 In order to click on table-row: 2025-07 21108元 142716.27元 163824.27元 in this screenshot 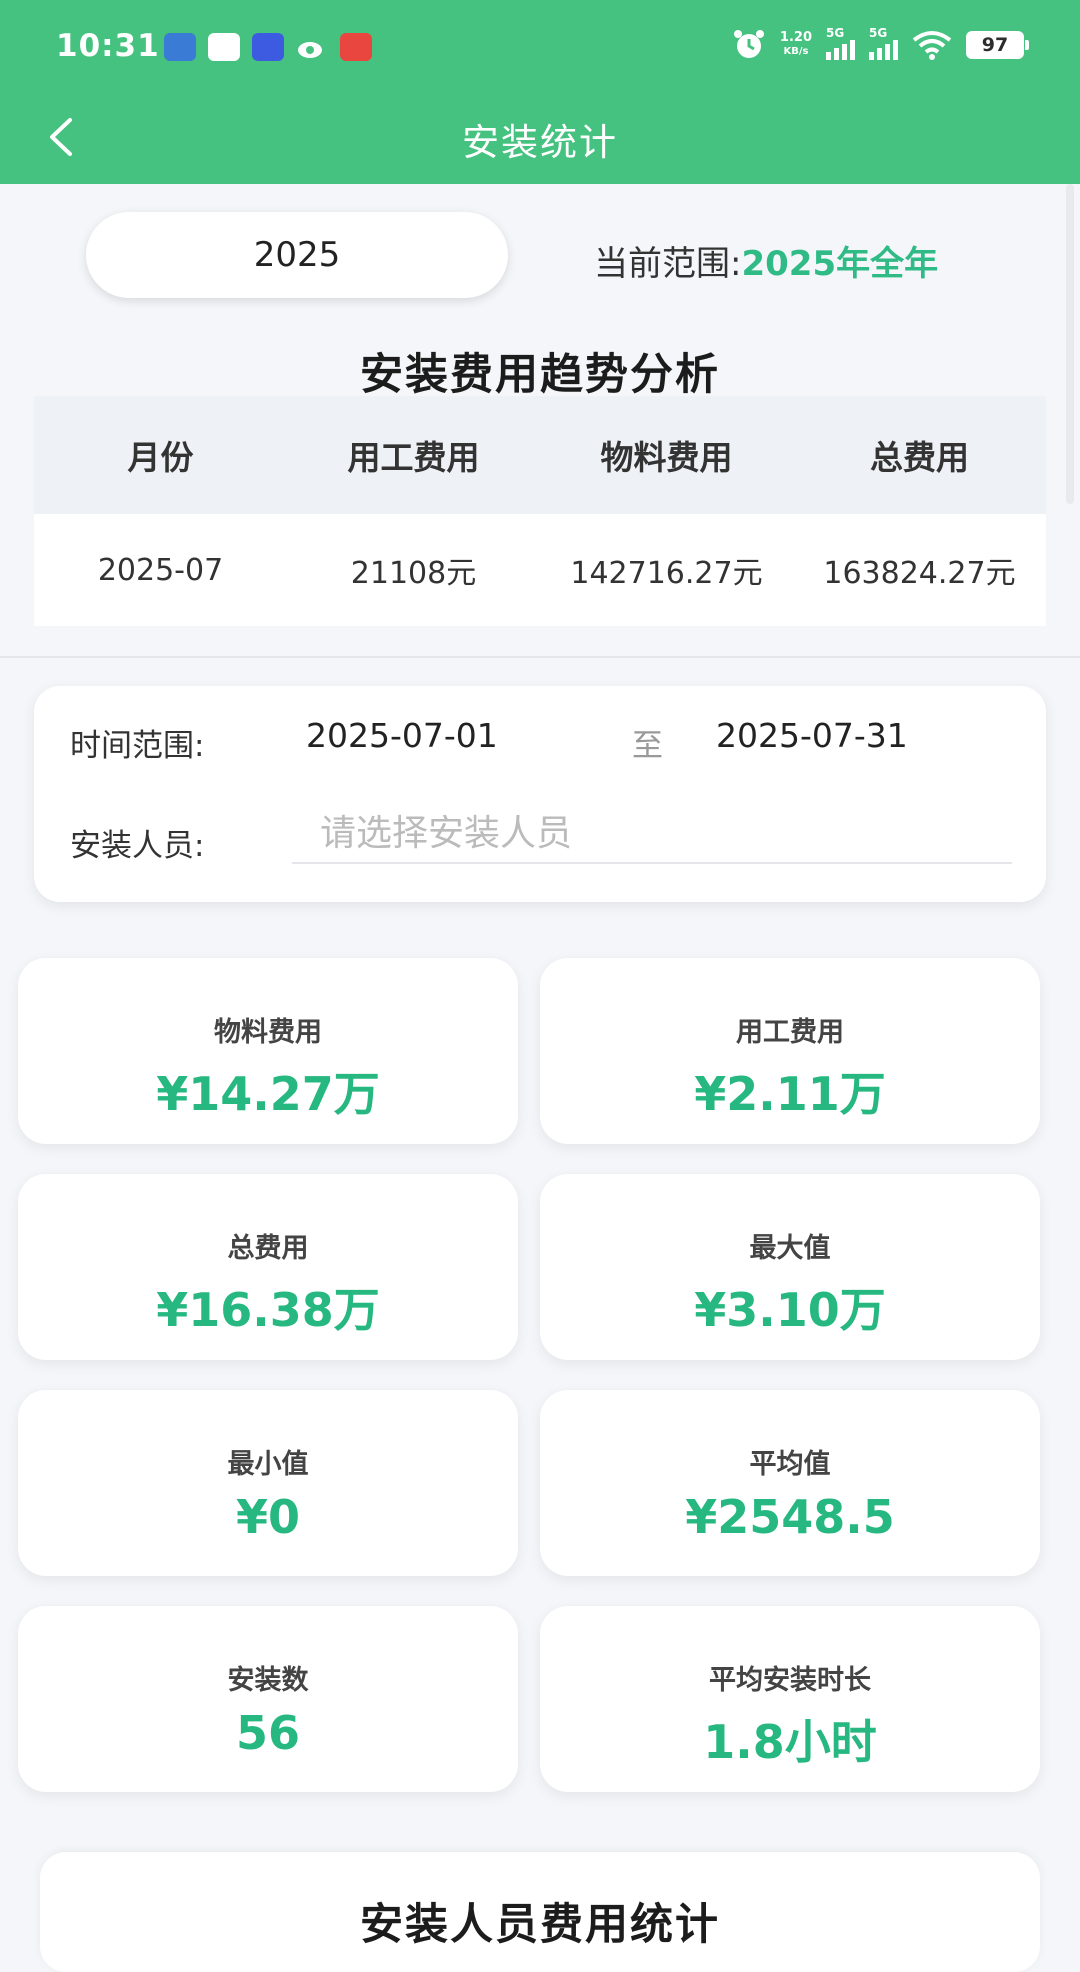, I will do `click(540, 570)`.